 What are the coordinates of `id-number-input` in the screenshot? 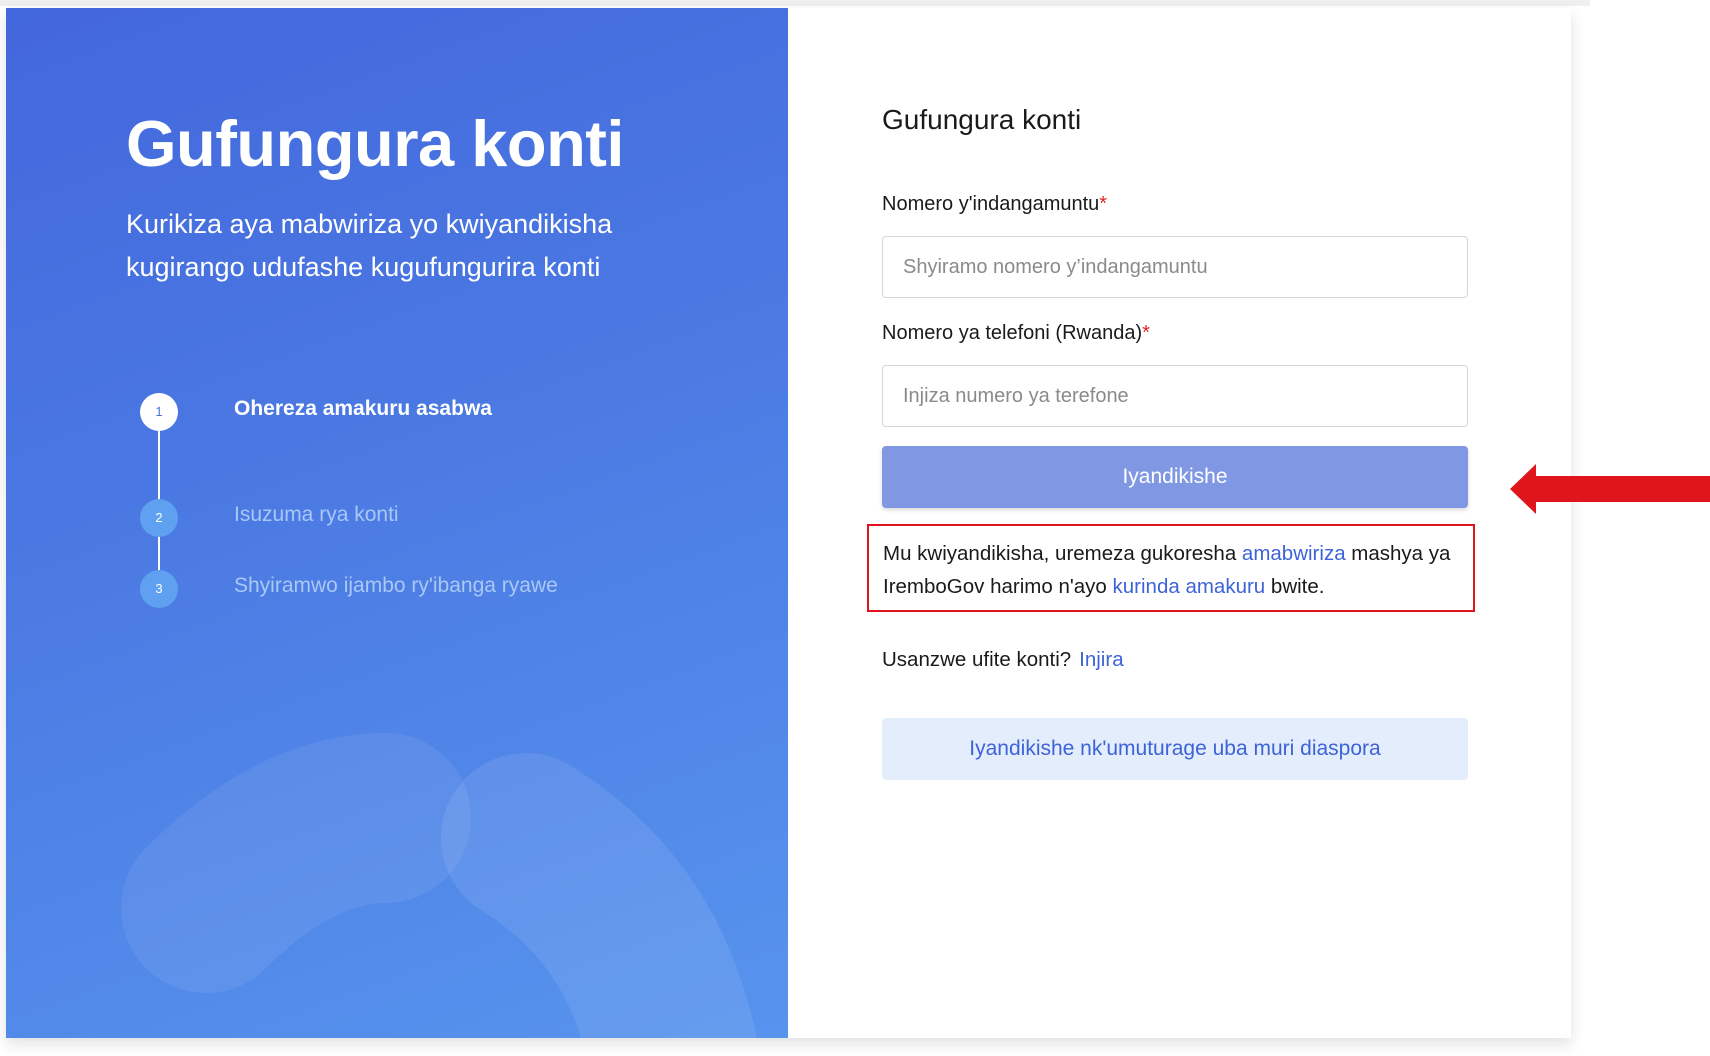 It's located at (1175, 267).